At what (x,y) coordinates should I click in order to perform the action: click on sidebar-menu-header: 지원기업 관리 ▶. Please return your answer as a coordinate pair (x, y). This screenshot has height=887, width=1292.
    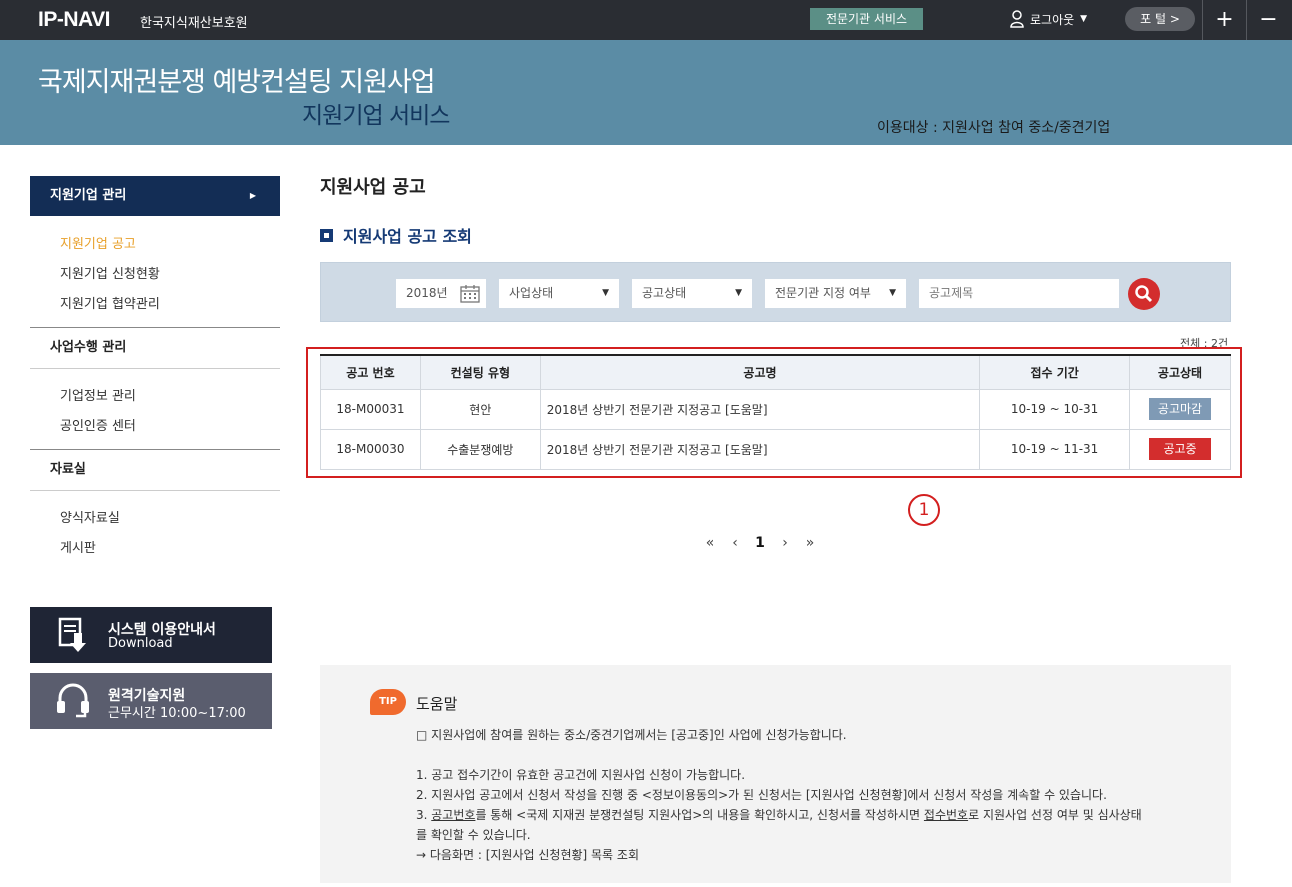
    Looking at the image, I should click on (155, 196).